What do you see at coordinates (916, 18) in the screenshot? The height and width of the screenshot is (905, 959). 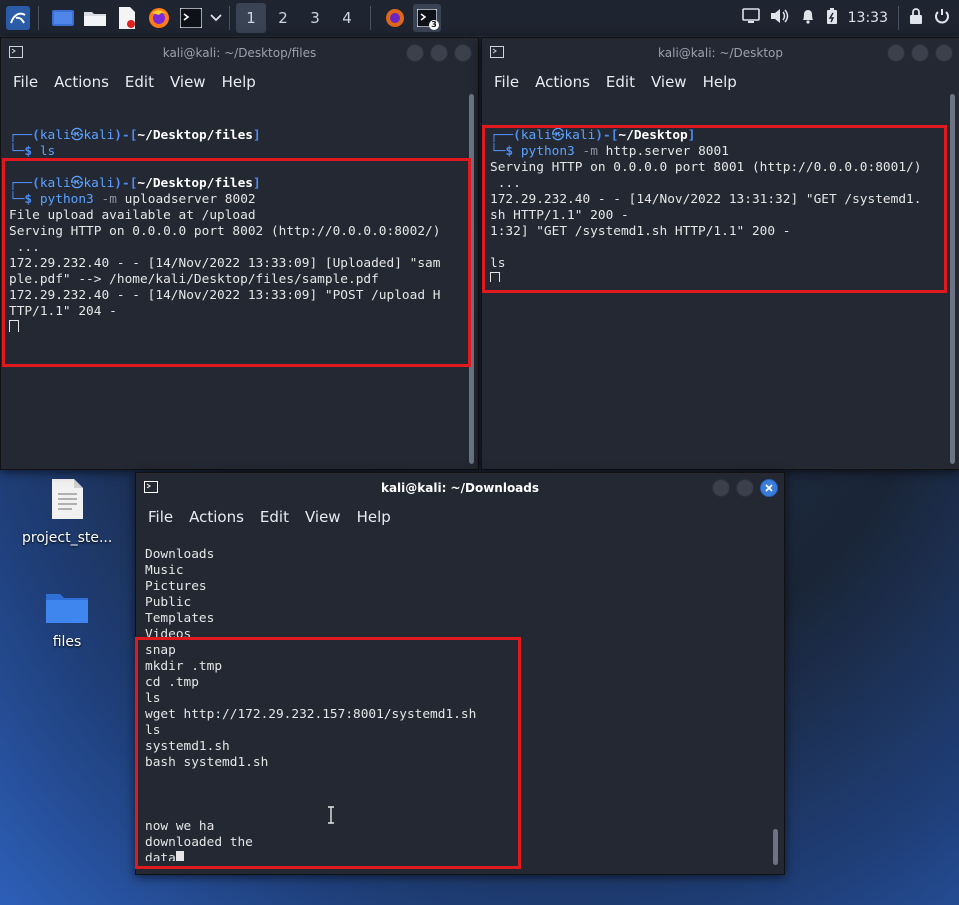 I see `lock-icon` at bounding box center [916, 18].